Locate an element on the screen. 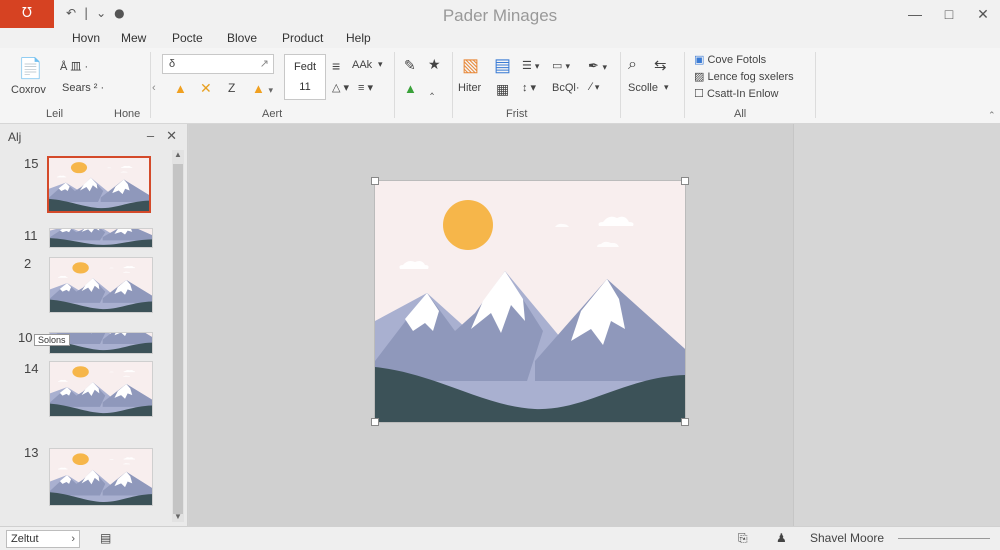 This screenshot has height=550, width=1000. tab-pocte: Pocte is located at coordinates (187, 38).